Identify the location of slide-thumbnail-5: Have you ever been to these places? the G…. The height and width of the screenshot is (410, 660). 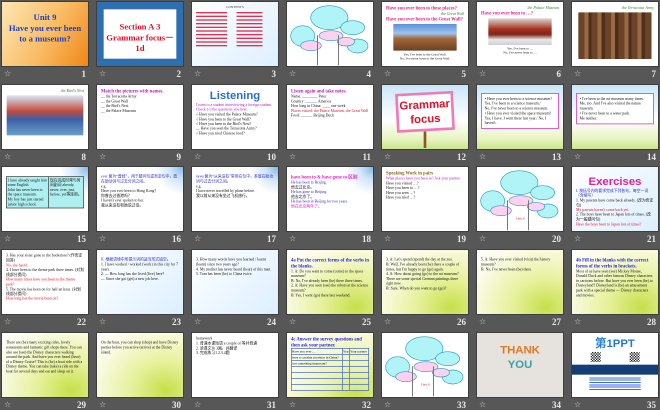
(425, 34).